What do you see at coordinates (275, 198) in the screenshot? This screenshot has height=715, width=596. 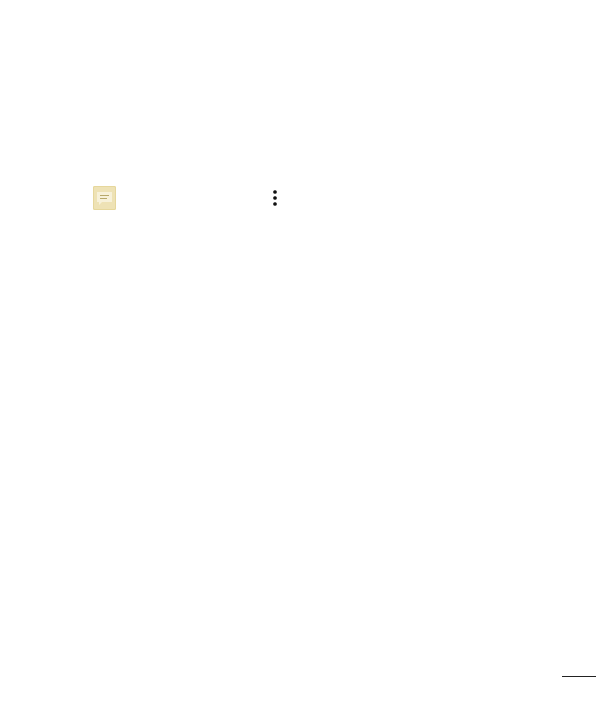 I see `vertical-dots-menu-icon` at bounding box center [275, 198].